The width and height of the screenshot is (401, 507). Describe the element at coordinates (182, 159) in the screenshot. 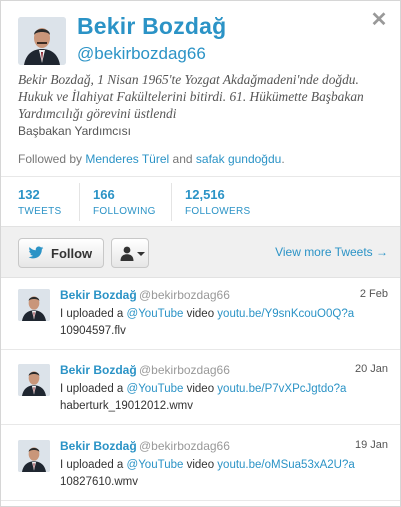

I see `followed-by-and: and` at that location.